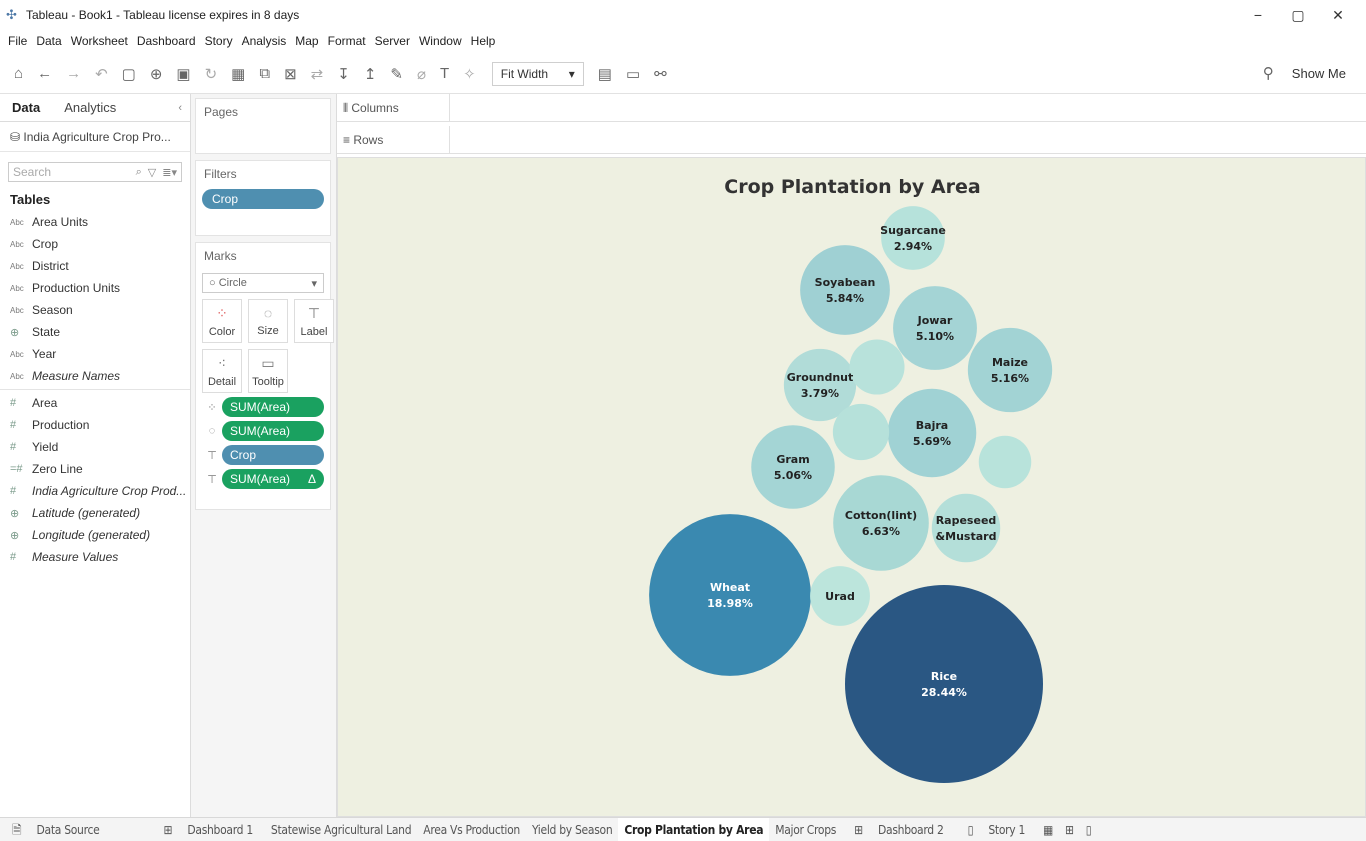 This screenshot has width=1366, height=841. Describe the element at coordinates (95, 403) in the screenshot. I see `field-item: # Area` at that location.